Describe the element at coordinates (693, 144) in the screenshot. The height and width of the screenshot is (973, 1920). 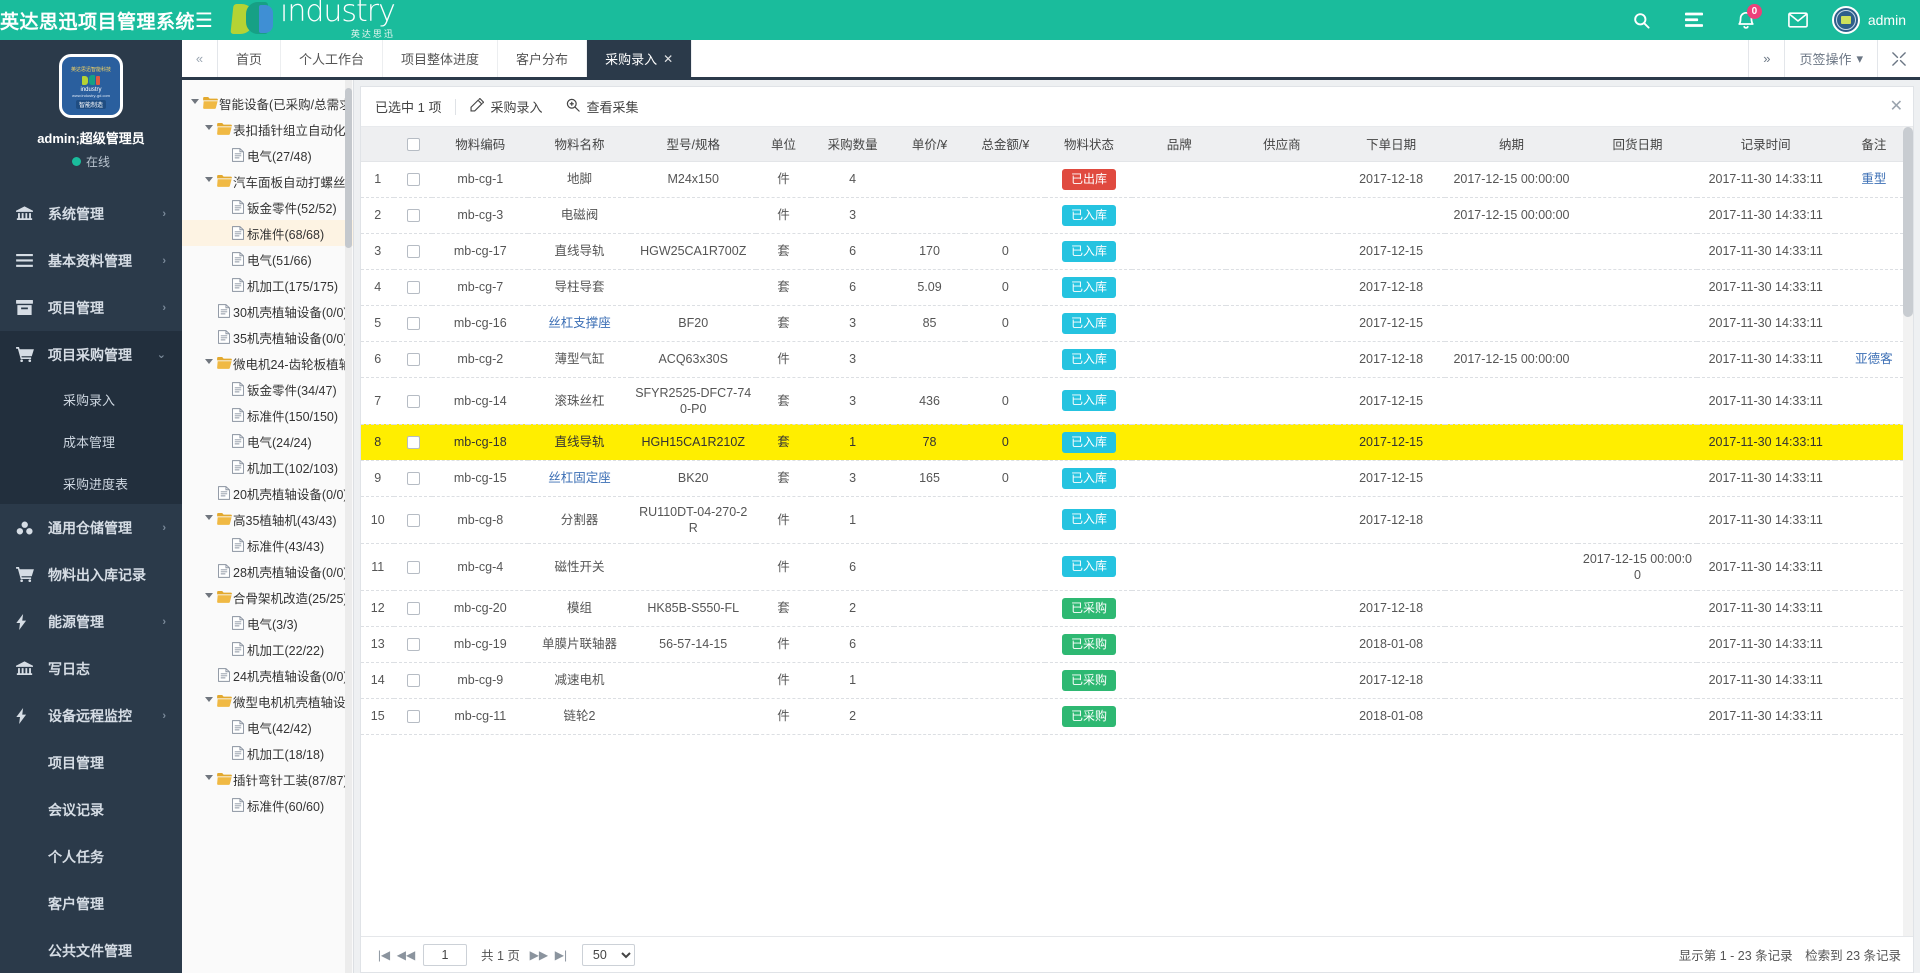
I see `th-model-spec: 型号/规格` at that location.